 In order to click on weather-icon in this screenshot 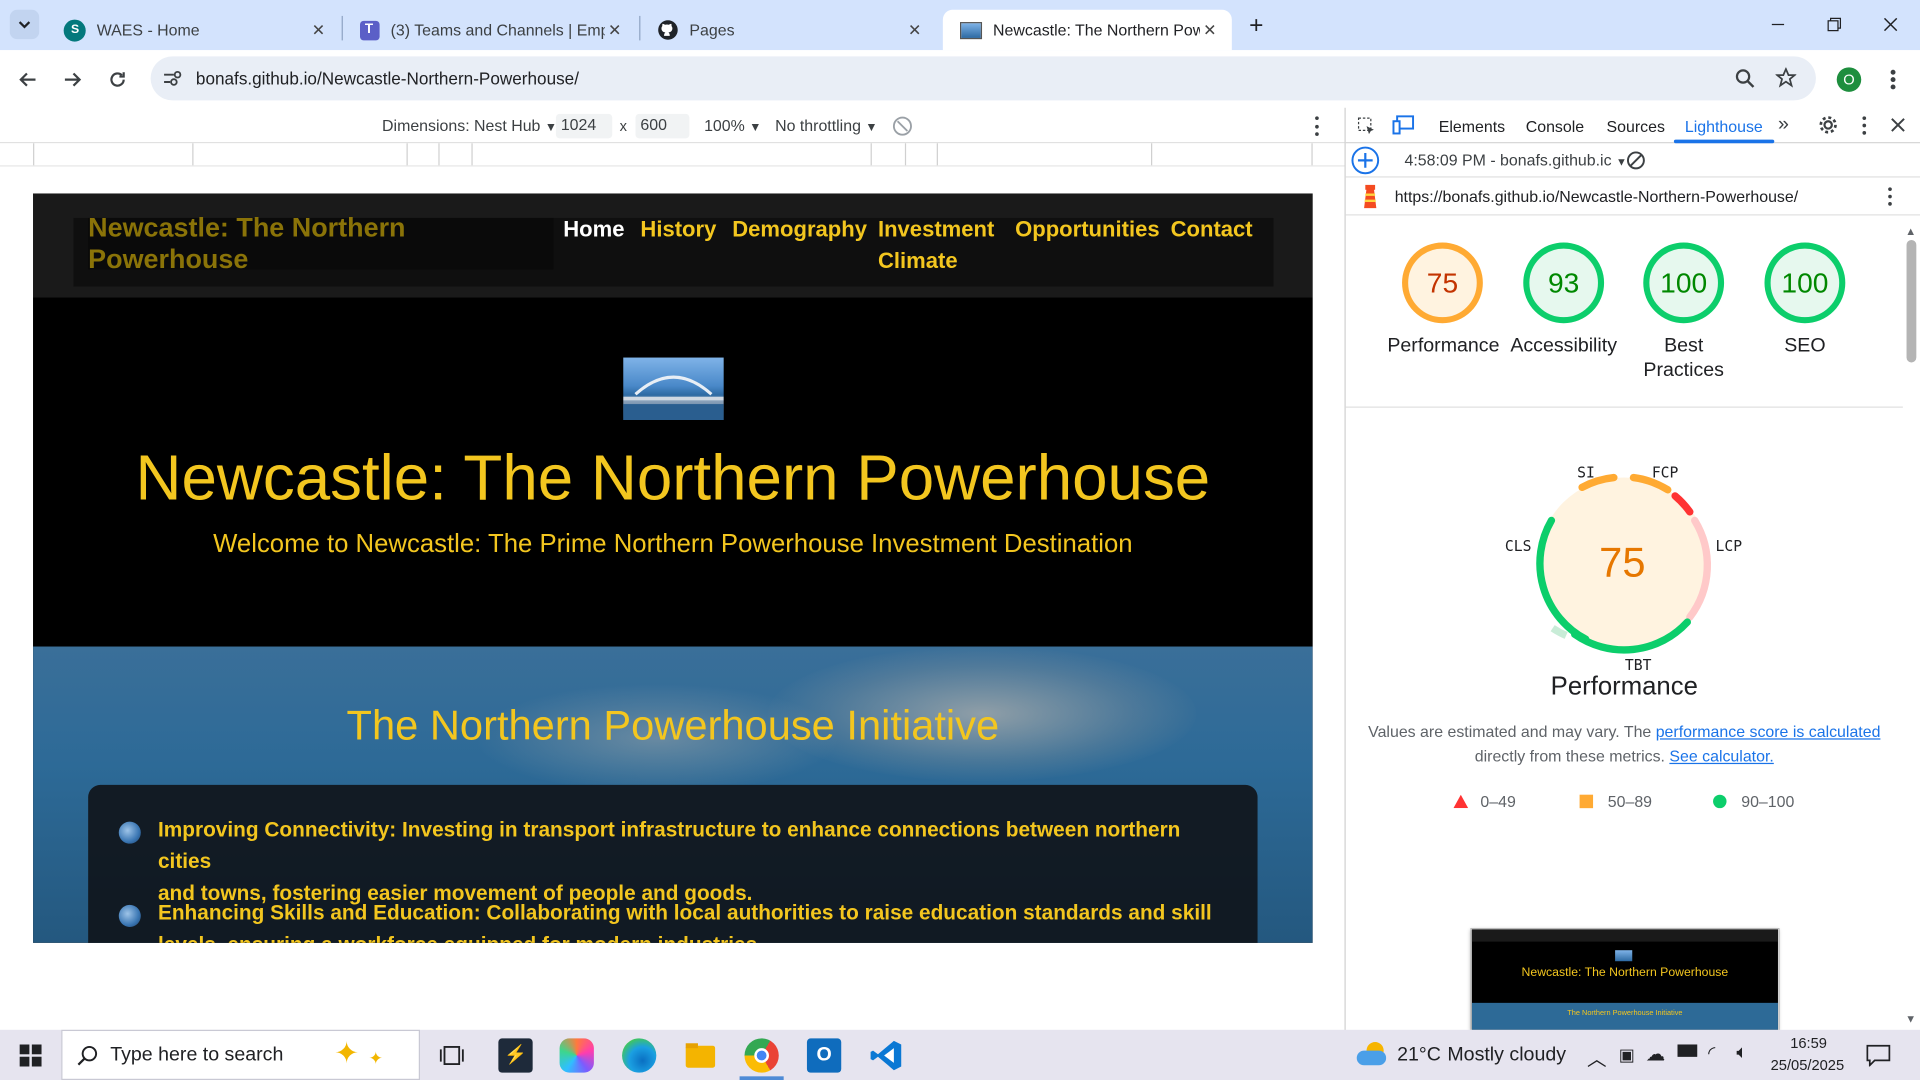, I will do `click(1372, 1054)`.